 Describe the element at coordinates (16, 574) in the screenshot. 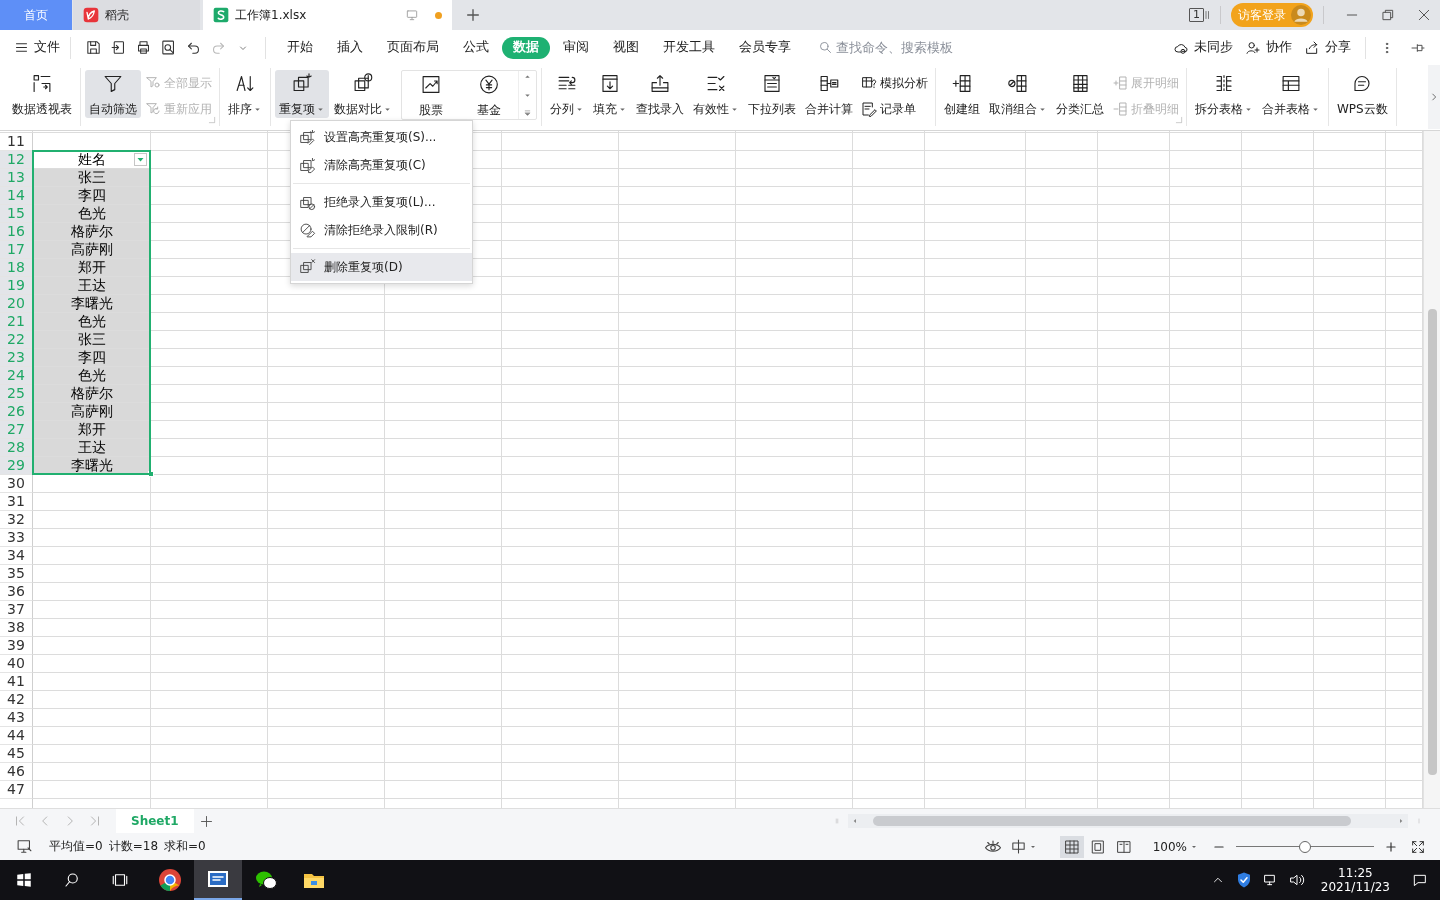

I see `row-number: 35` at that location.